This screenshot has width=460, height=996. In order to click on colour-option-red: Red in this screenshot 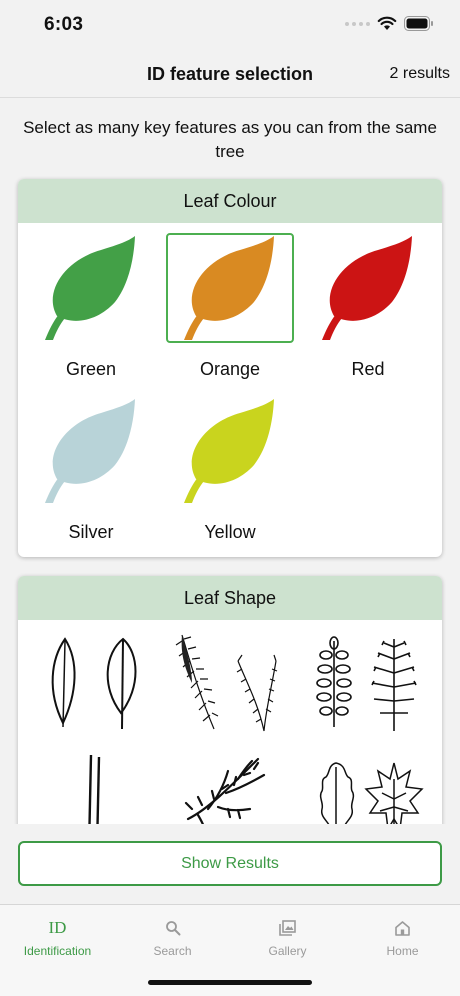, I will do `click(368, 312)`.